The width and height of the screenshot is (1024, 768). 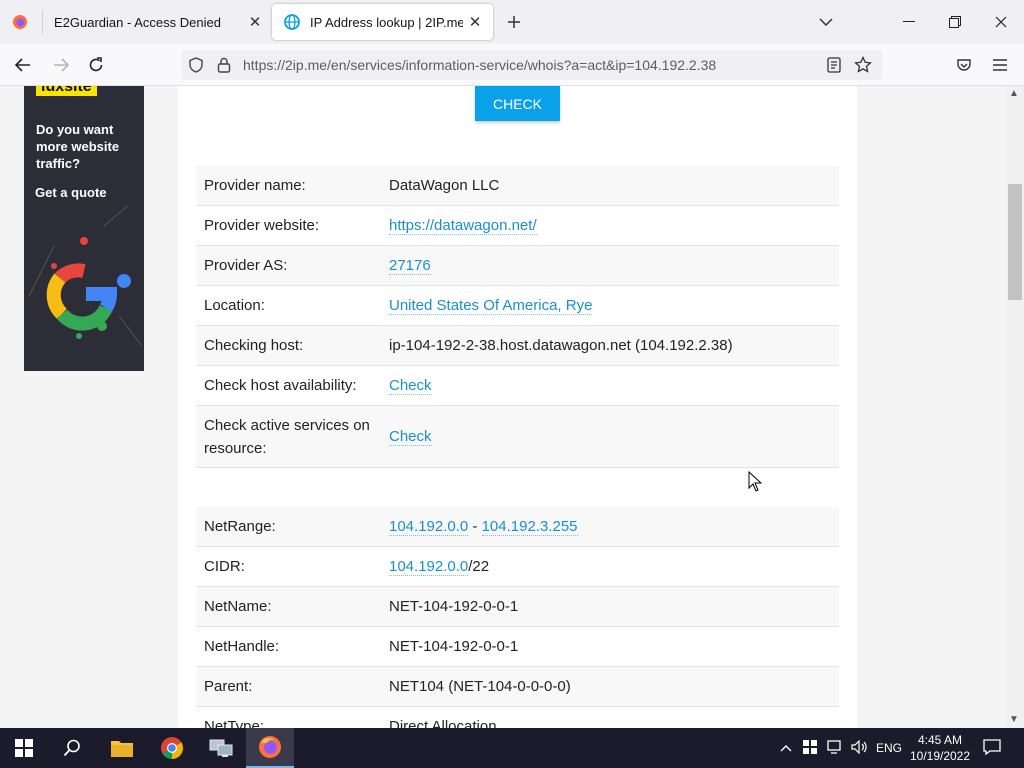 What do you see at coordinates (479, 566) in the screenshot?
I see `cidr-suffix: /22` at bounding box center [479, 566].